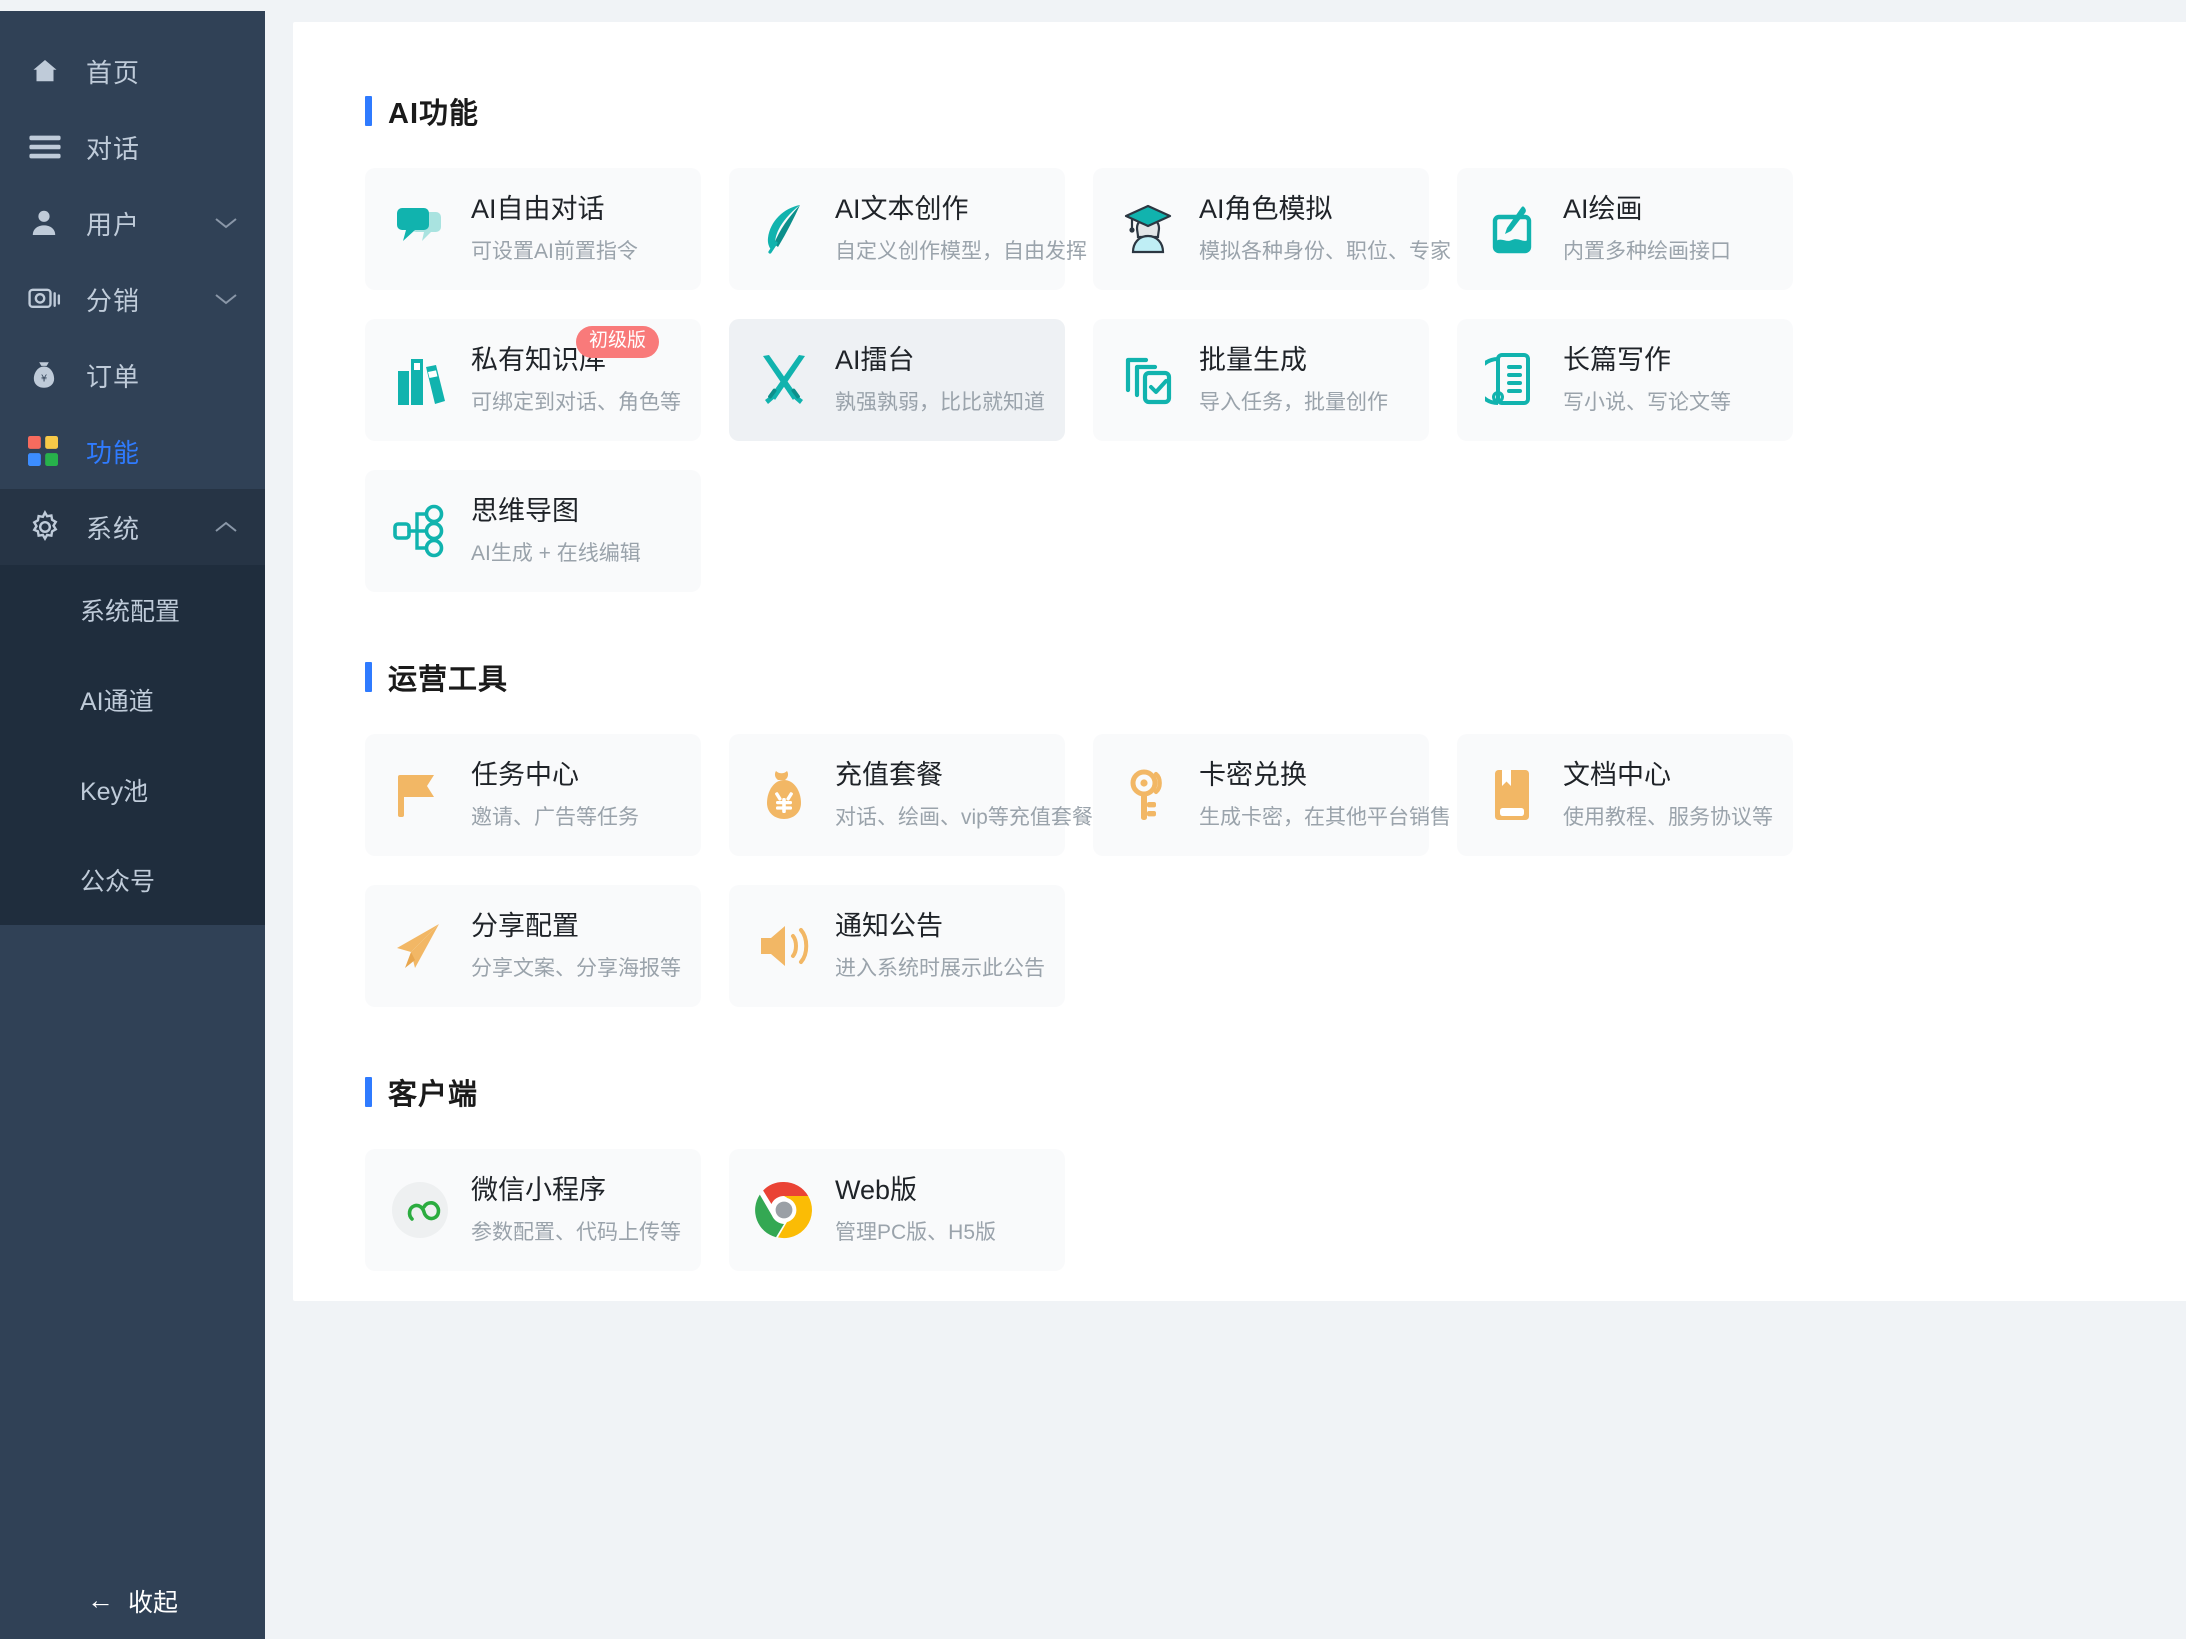  Describe the element at coordinates (1512, 380) in the screenshot. I see `document-lines-icon` at that location.